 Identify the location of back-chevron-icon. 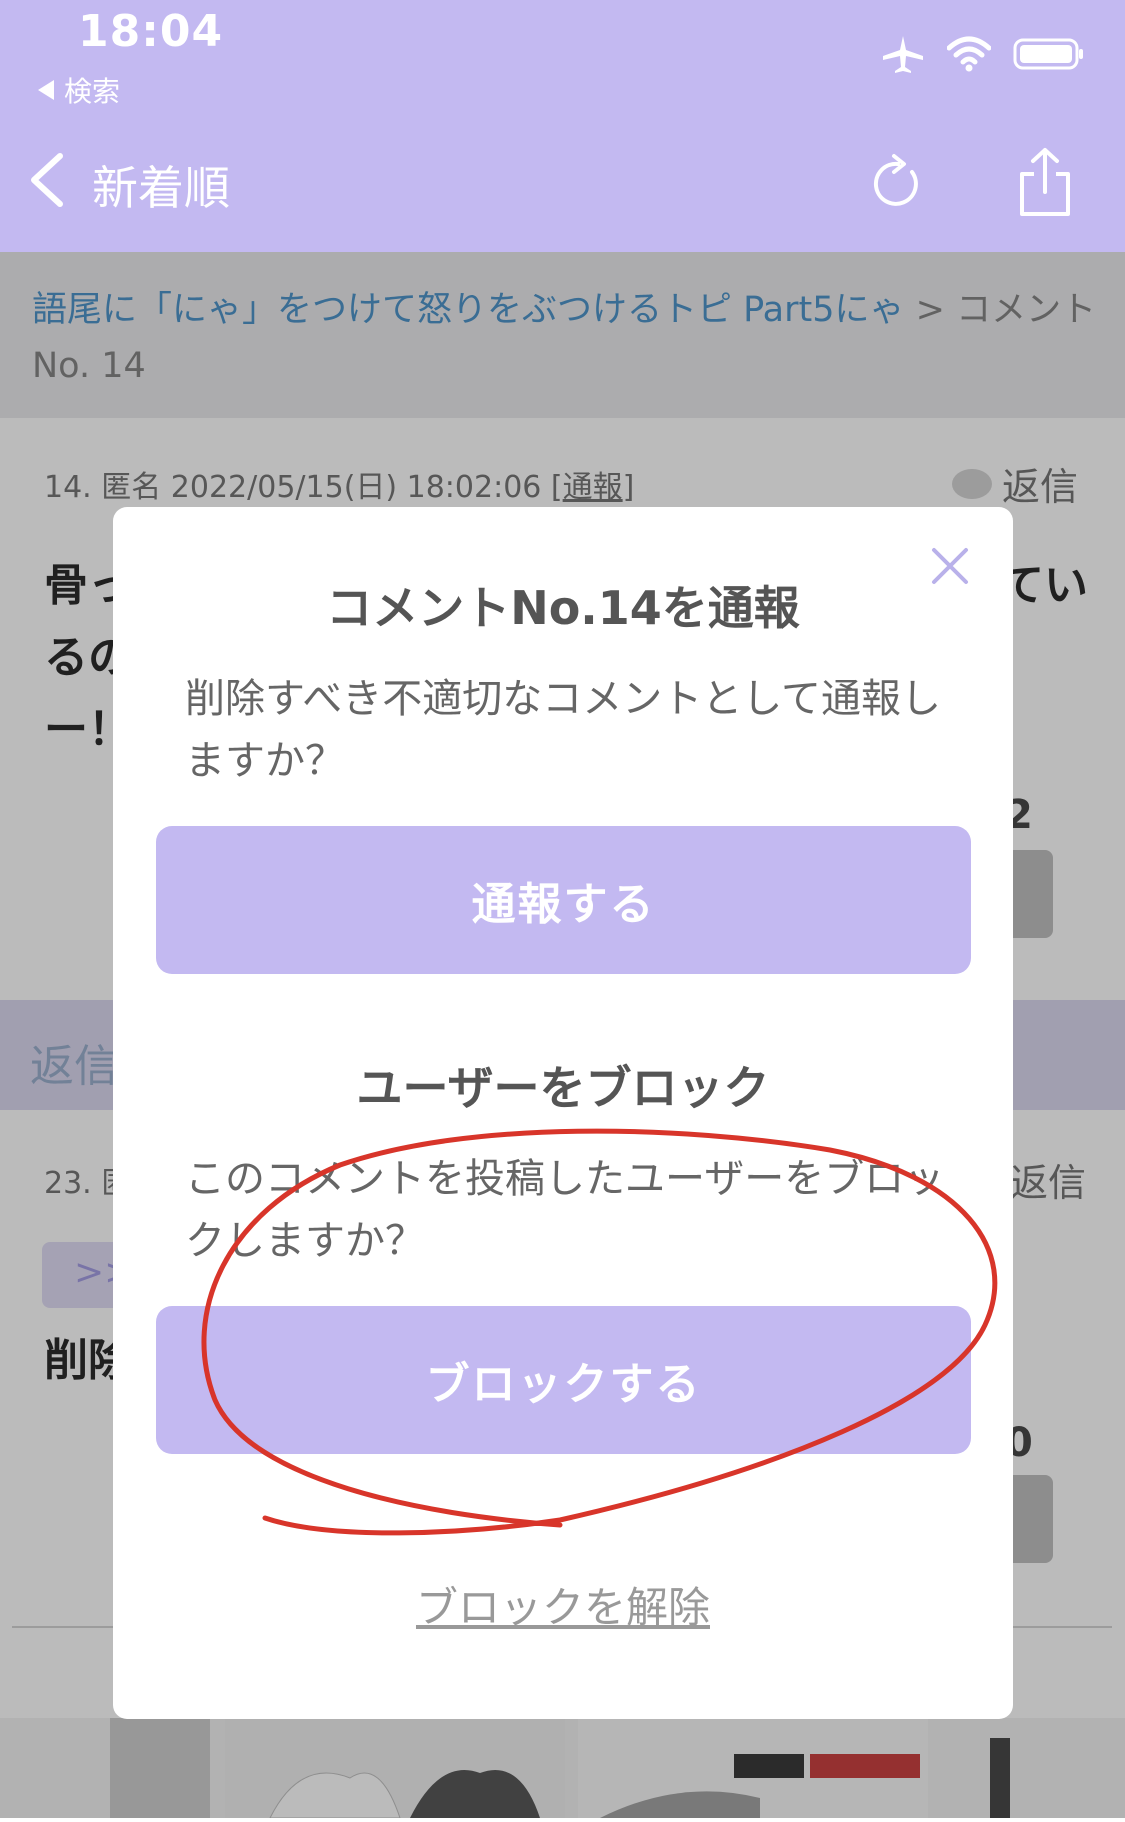
(47, 180).